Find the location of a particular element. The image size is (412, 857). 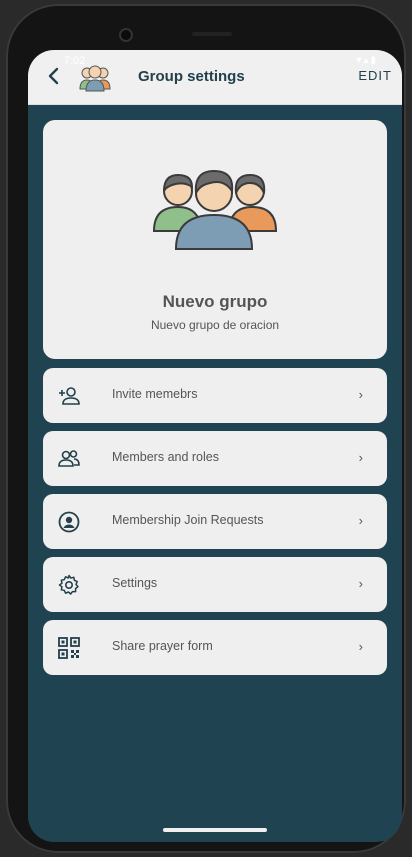

account-circle-icon is located at coordinates (69, 522).